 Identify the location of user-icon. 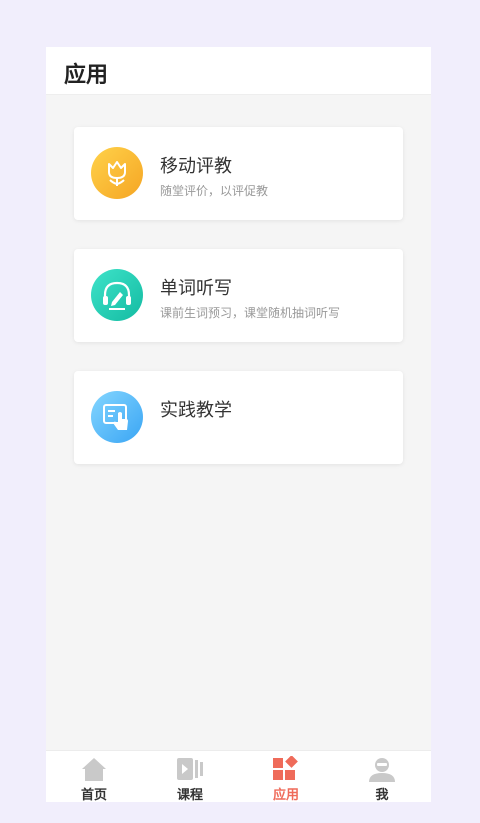
(382, 770).